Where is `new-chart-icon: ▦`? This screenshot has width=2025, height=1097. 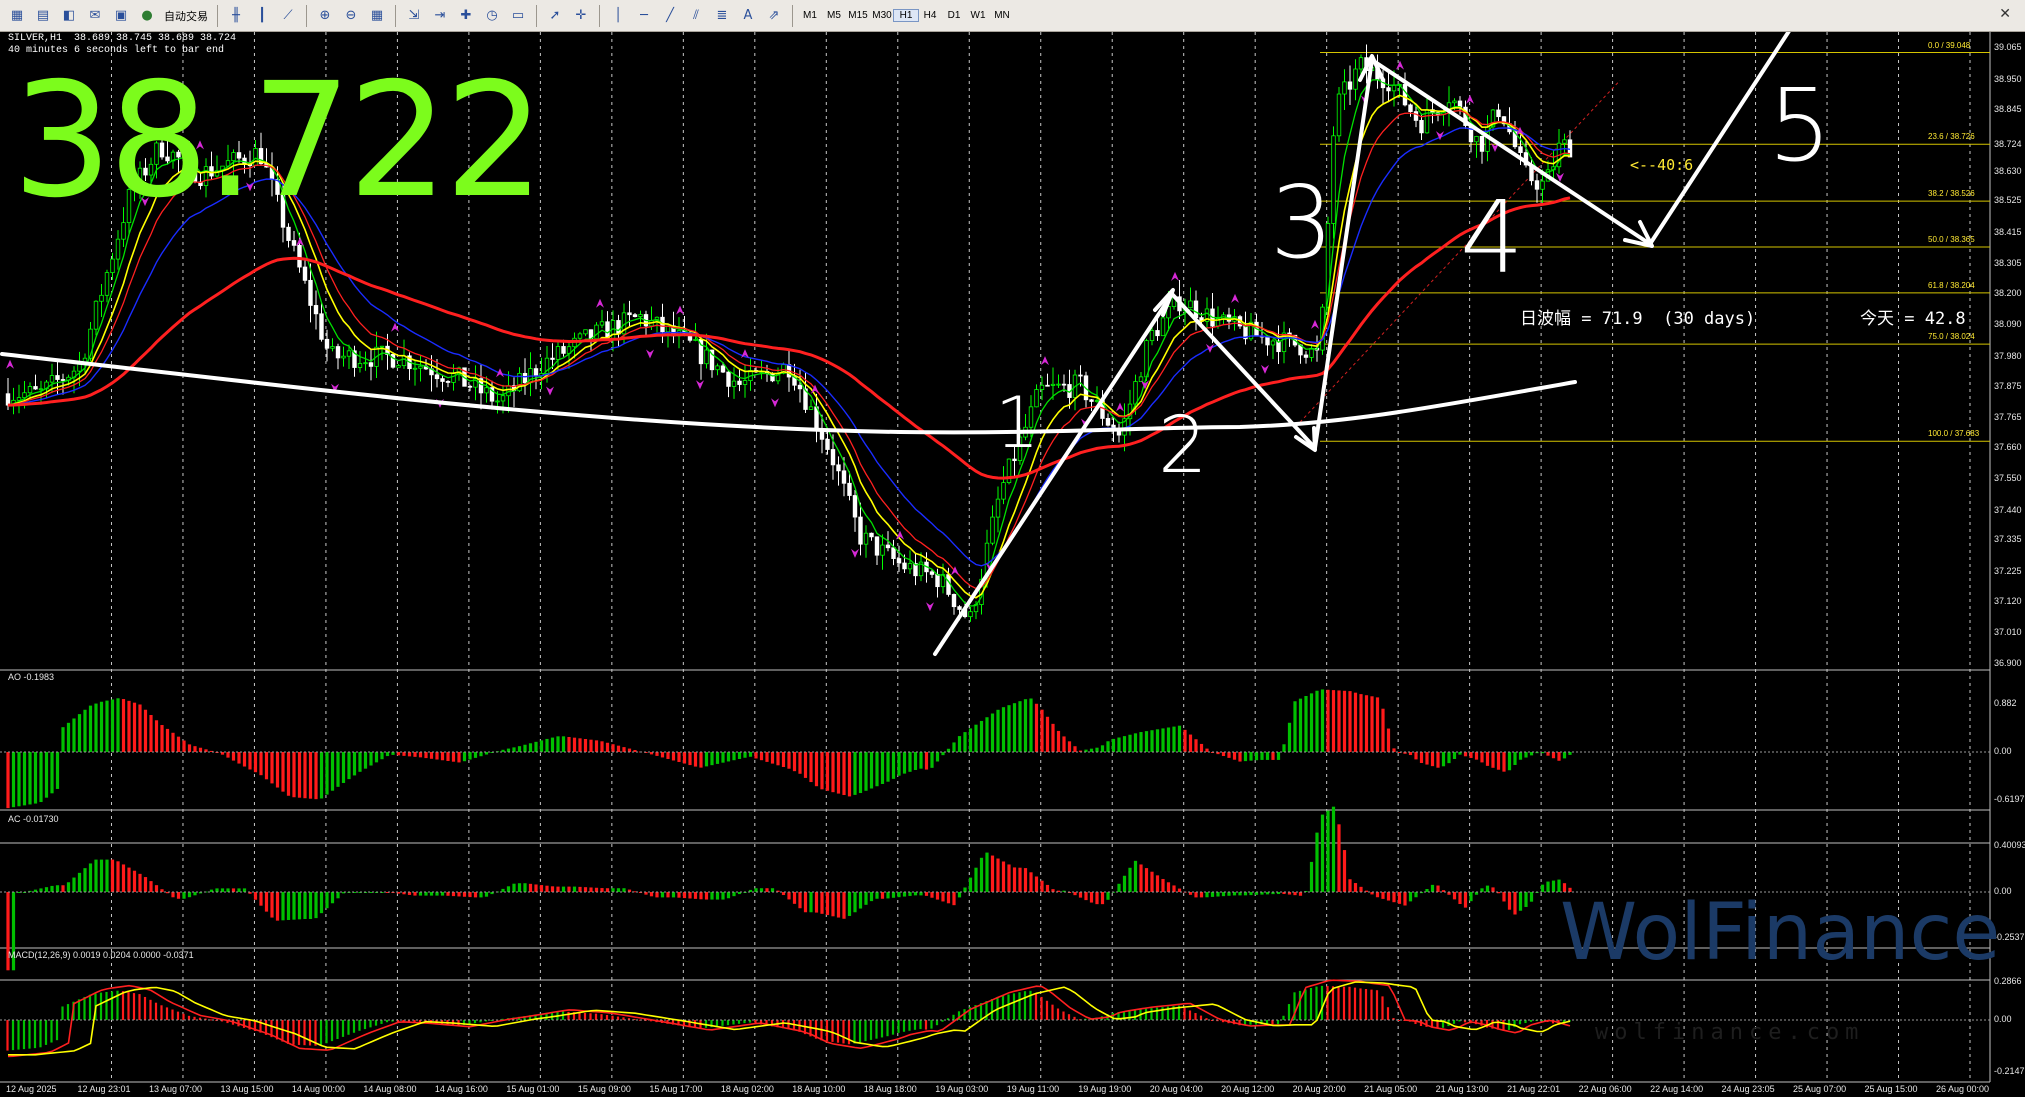 new-chart-icon: ▦ is located at coordinates (17, 16).